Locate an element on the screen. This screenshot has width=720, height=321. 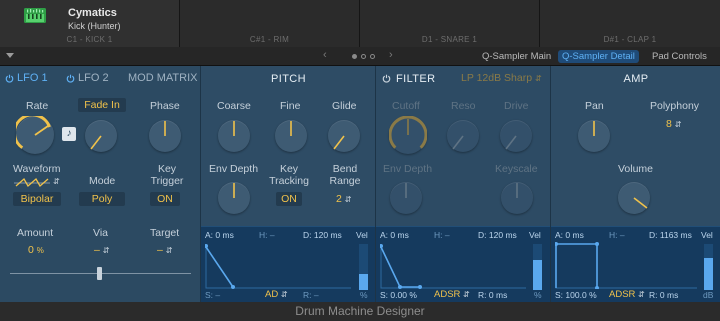
amount-slider-handle is located at coordinates (99, 273).